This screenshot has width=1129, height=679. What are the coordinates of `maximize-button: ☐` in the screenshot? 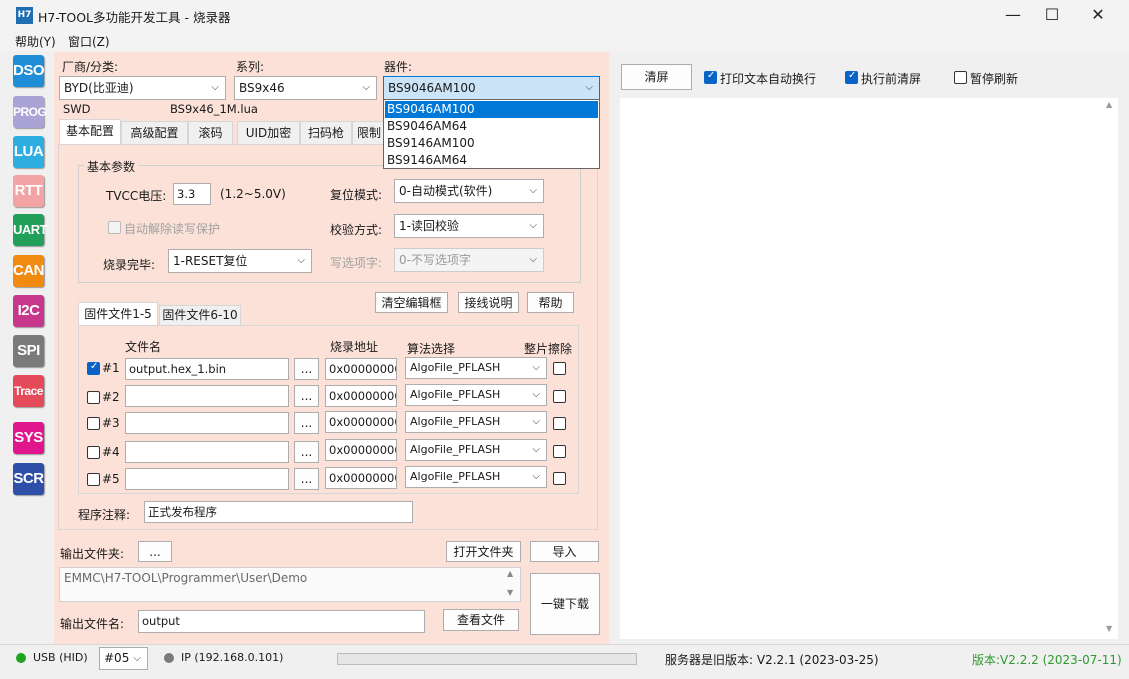 It's located at (1052, 15).